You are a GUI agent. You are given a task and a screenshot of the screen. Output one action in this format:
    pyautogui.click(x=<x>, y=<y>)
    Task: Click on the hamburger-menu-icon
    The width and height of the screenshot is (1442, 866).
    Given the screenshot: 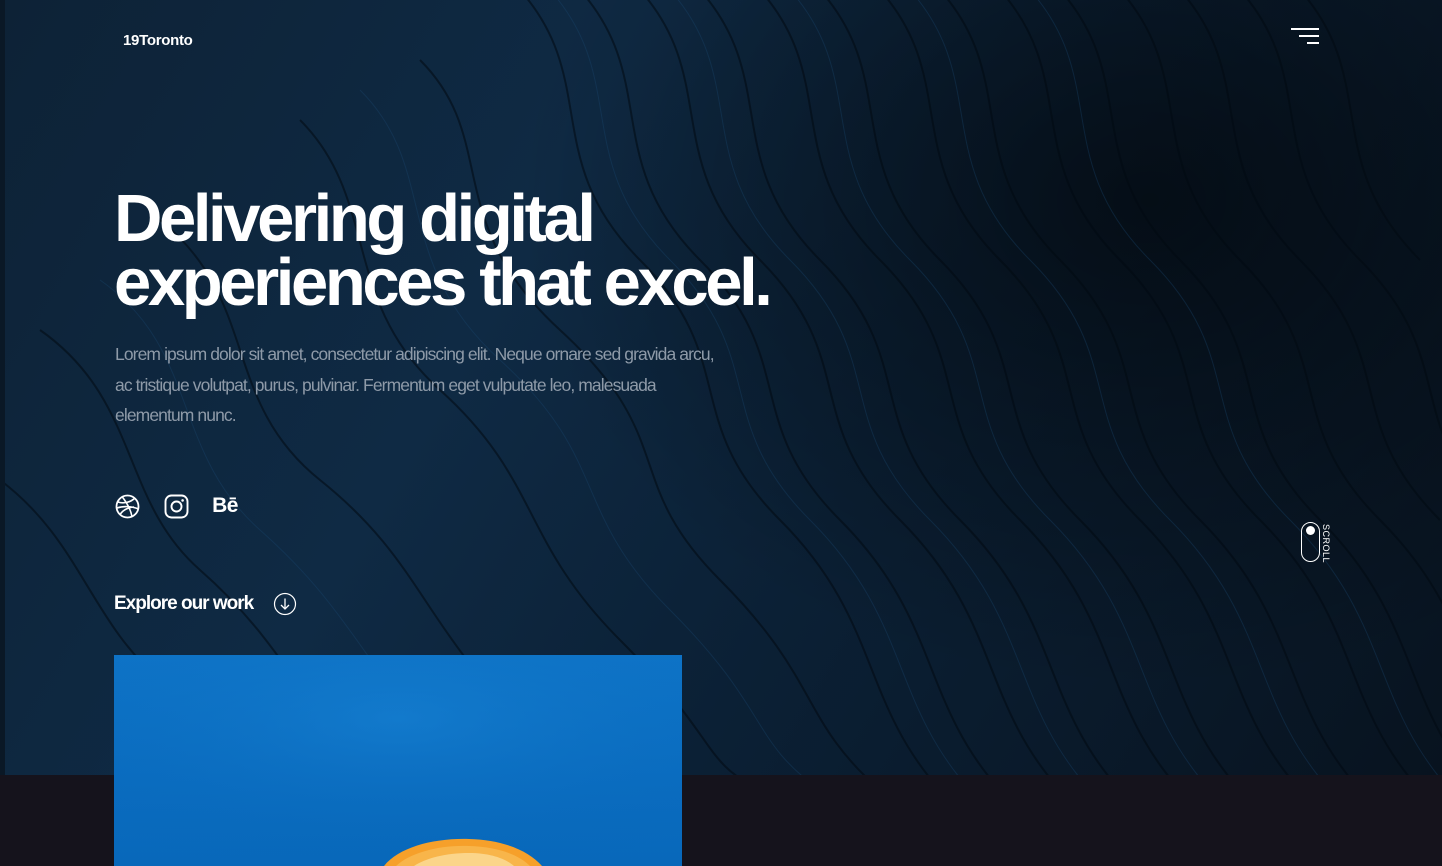 What is the action you would take?
    pyautogui.click(x=1305, y=29)
    